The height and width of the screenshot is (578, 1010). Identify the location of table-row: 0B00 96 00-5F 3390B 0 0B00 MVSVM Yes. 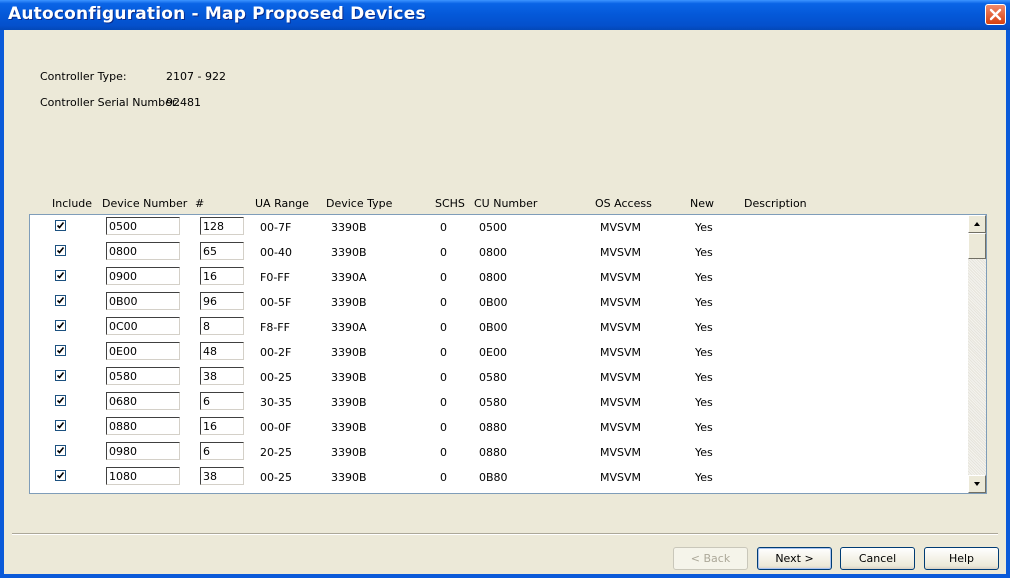
(499, 302).